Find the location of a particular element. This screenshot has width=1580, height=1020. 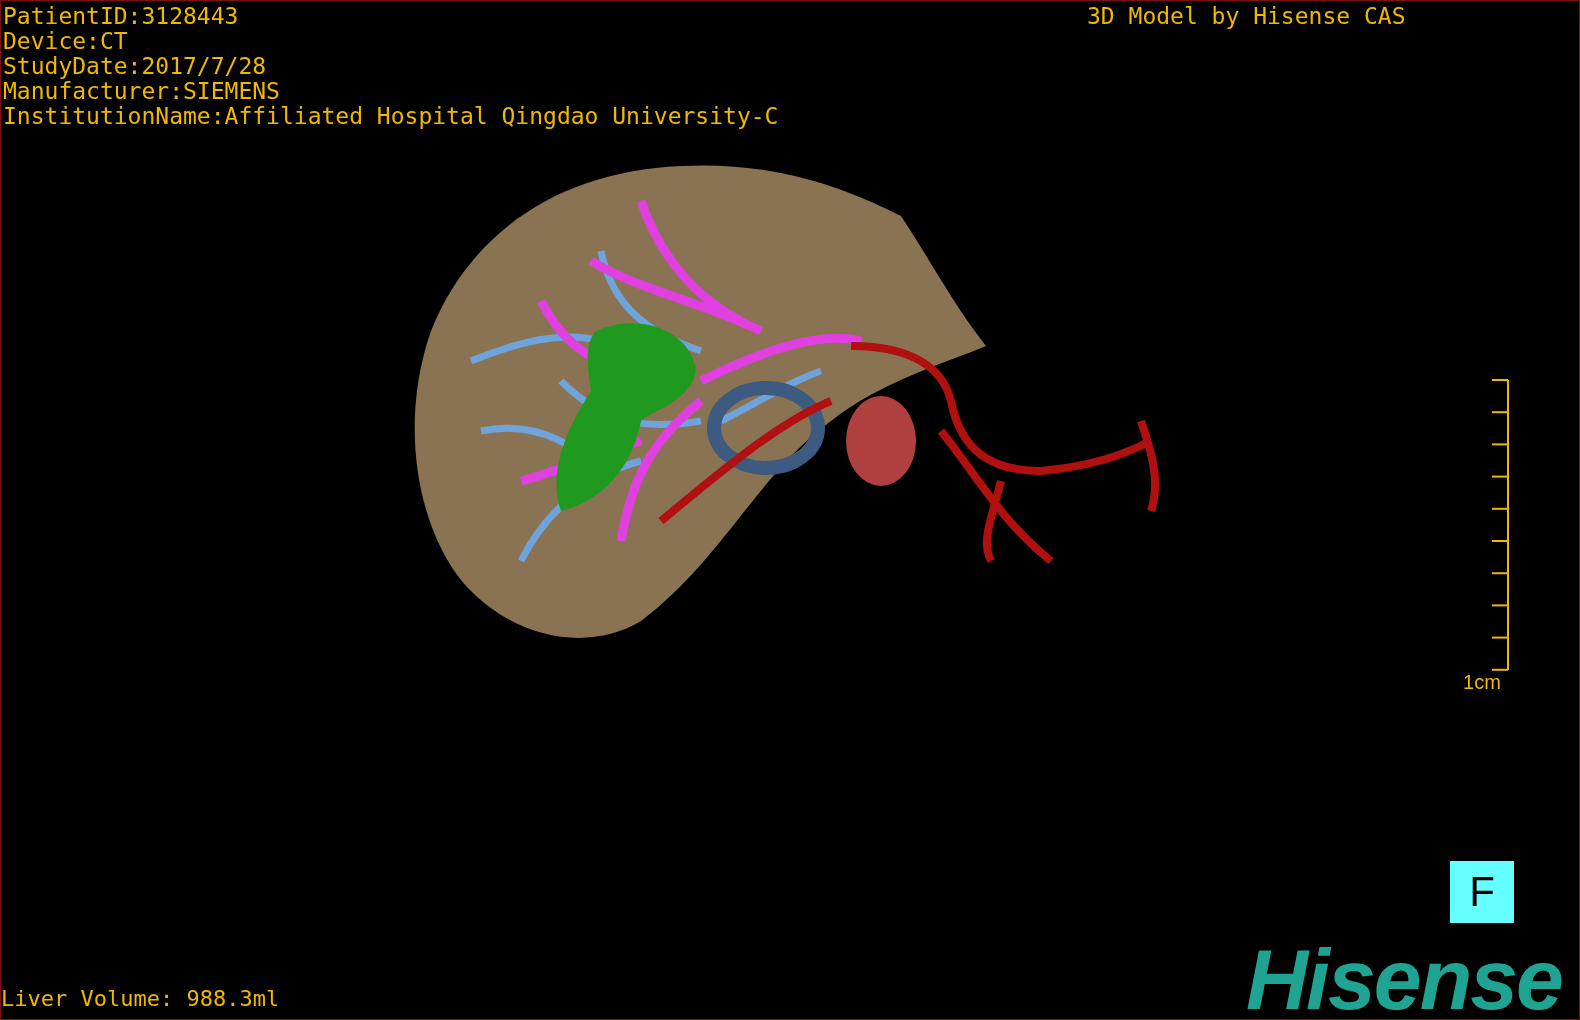

info-line: StudyDate:2017/7/28 is located at coordinates (135, 66).